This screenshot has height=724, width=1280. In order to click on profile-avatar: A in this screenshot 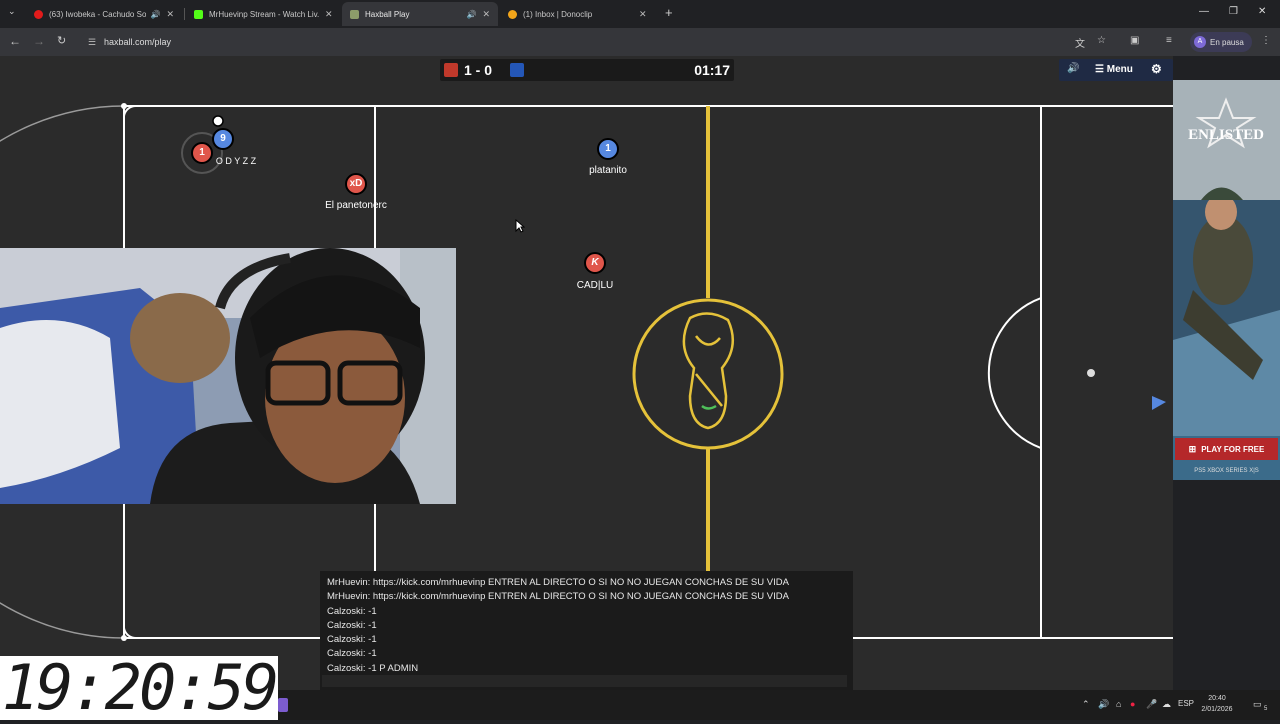, I will do `click(1200, 42)`.